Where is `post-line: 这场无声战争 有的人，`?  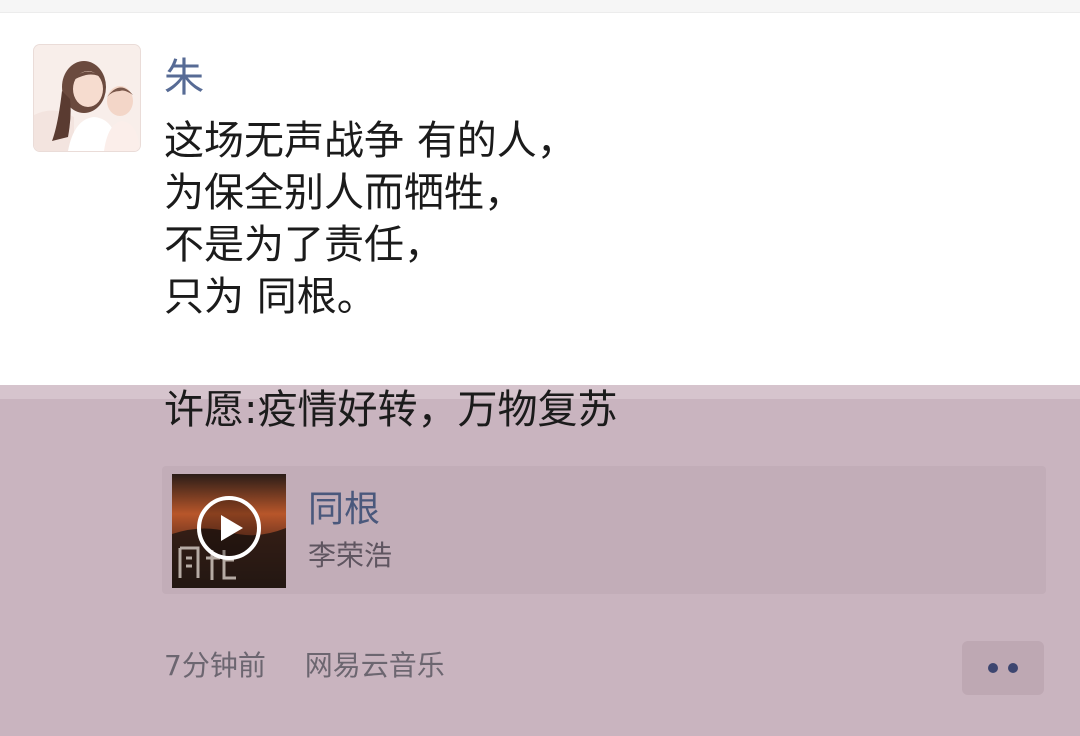 post-line: 这场无声战争 有的人， is located at coordinates (370, 141).